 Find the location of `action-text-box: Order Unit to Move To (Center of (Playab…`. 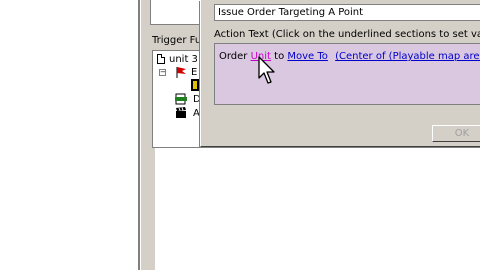

action-text-box: Order Unit to Move To (Center of (Playab… is located at coordinates (347, 74).